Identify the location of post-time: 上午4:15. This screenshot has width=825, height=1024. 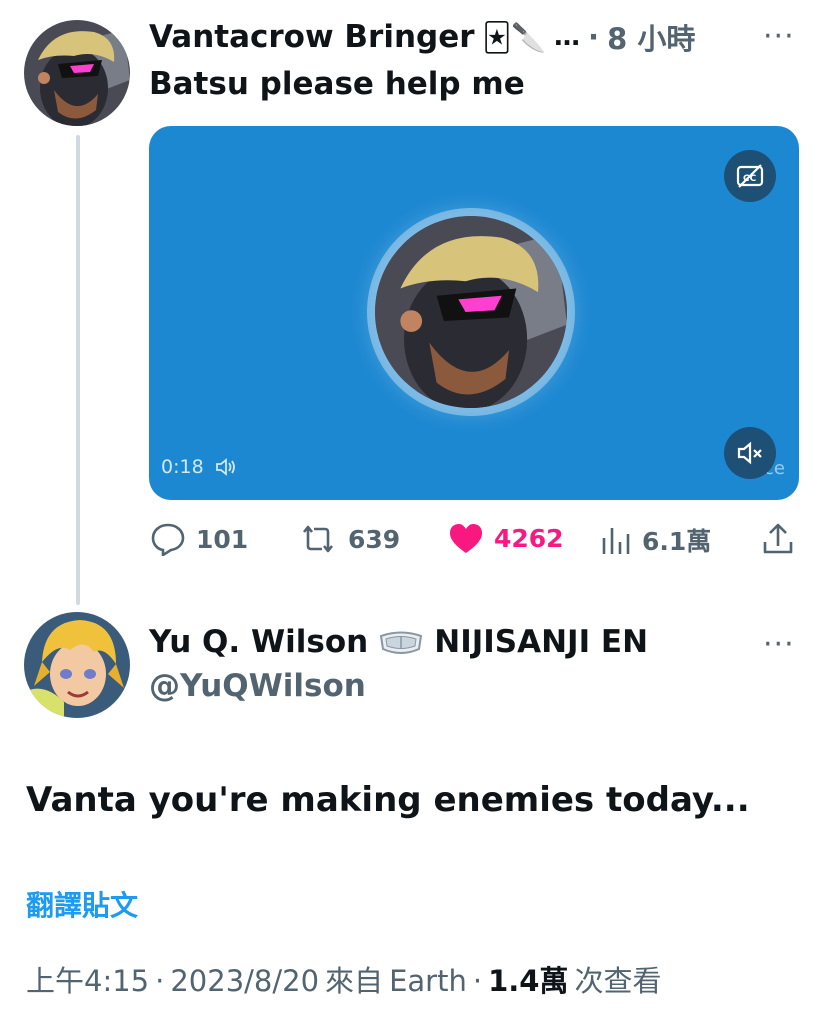
(87, 979).